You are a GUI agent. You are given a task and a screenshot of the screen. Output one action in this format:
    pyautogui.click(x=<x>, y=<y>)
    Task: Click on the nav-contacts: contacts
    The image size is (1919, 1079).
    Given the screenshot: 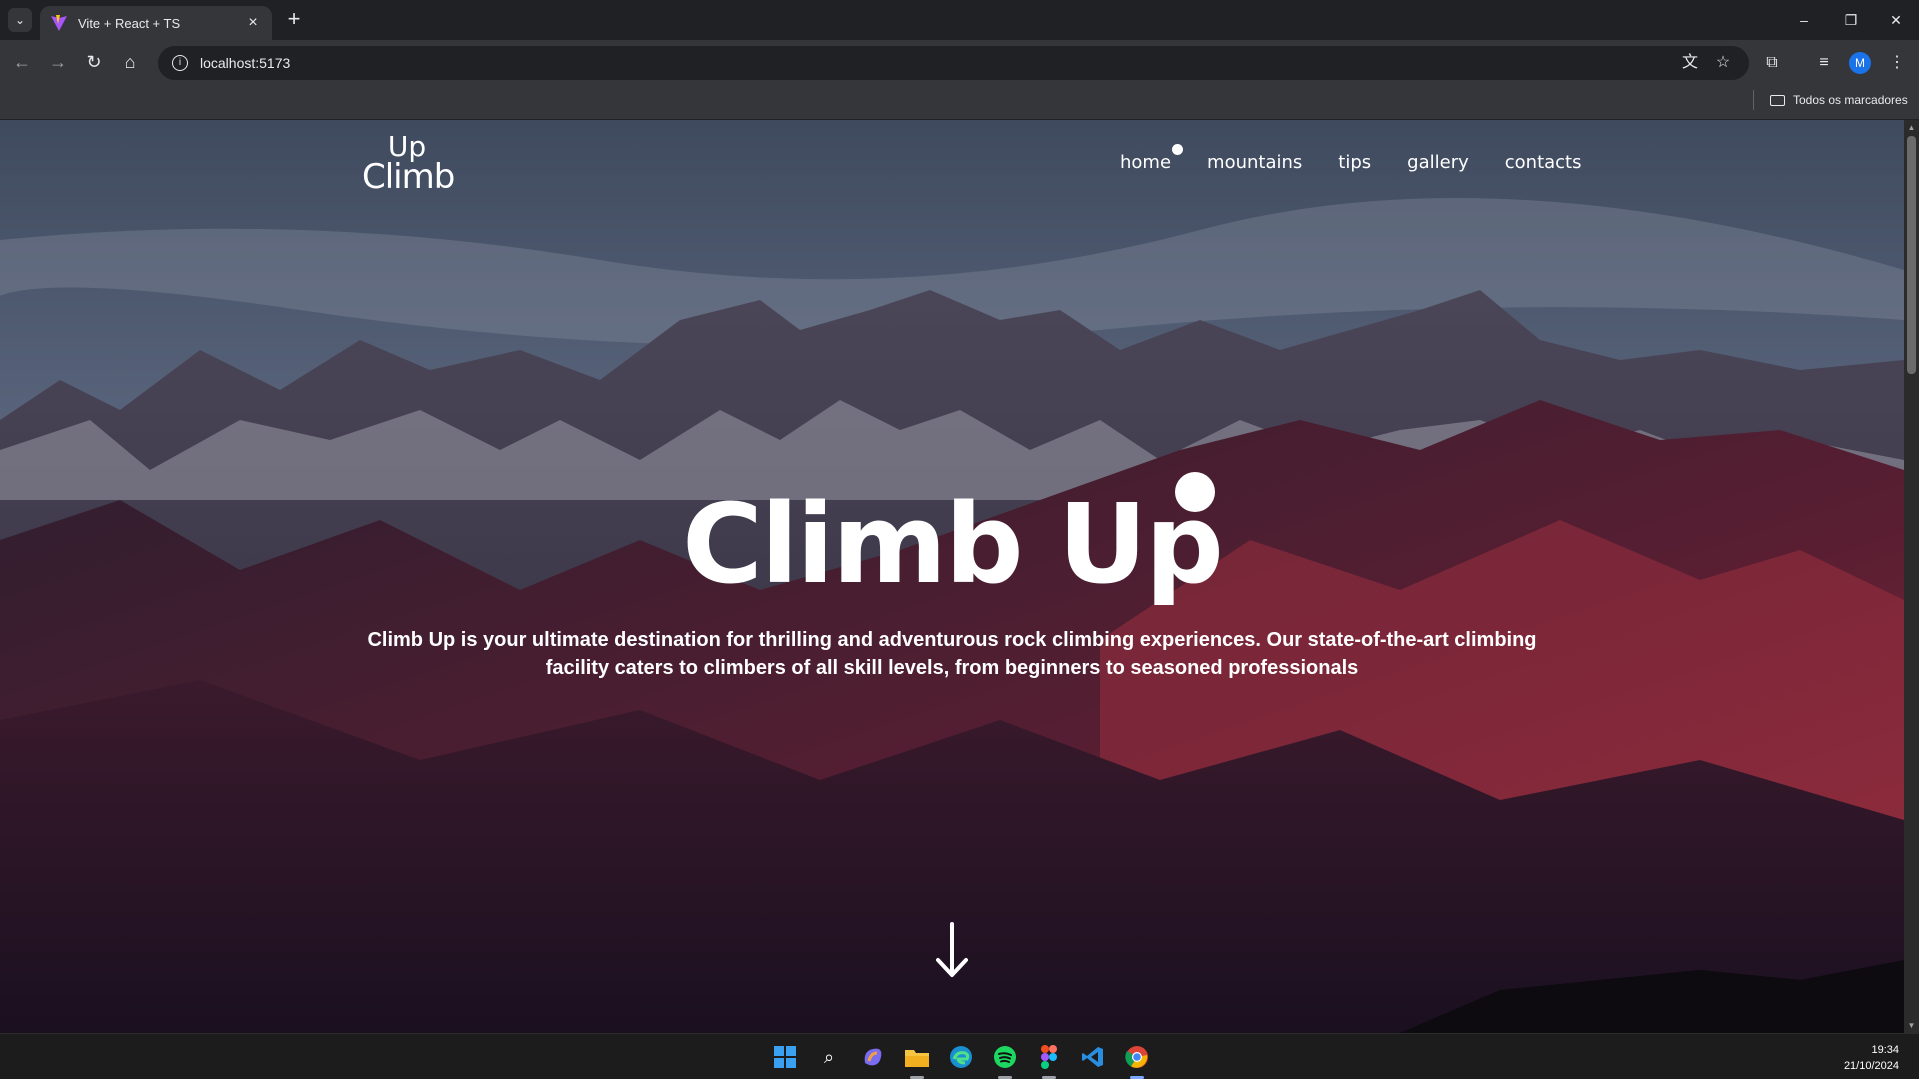 What is the action you would take?
    pyautogui.click(x=1543, y=162)
    